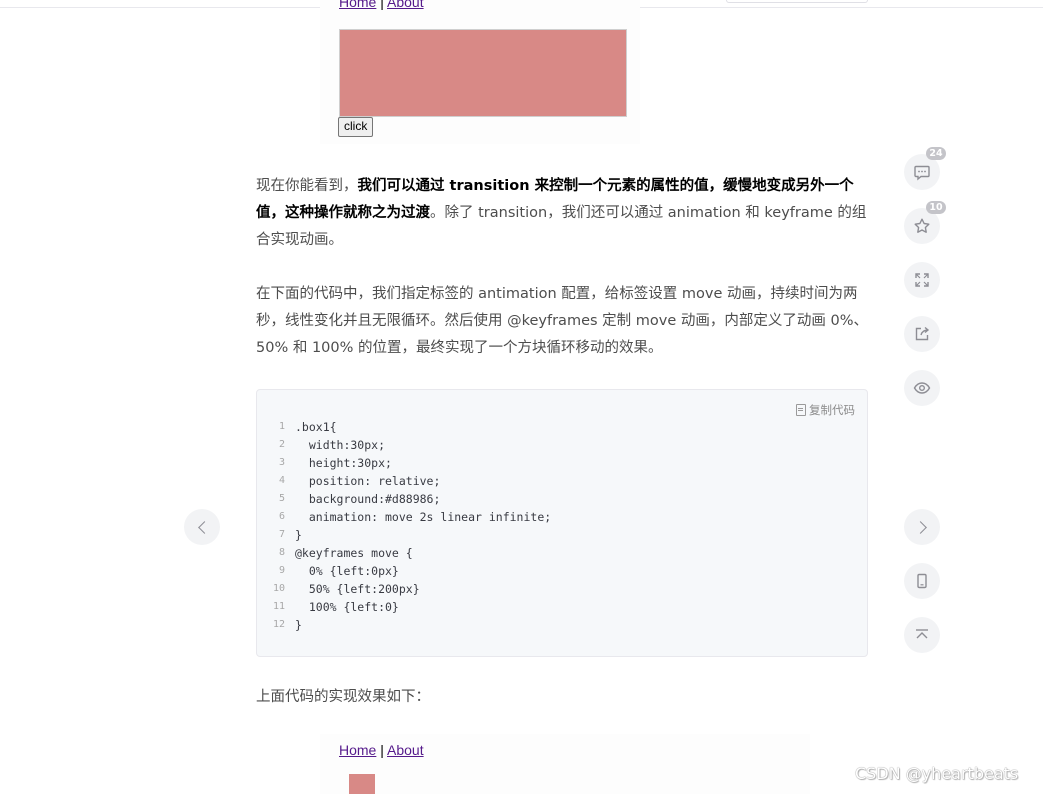 The image size is (1043, 794). What do you see at coordinates (937, 773) in the screenshot?
I see `csdn-watermark: CSDN @yheartbeats` at bounding box center [937, 773].